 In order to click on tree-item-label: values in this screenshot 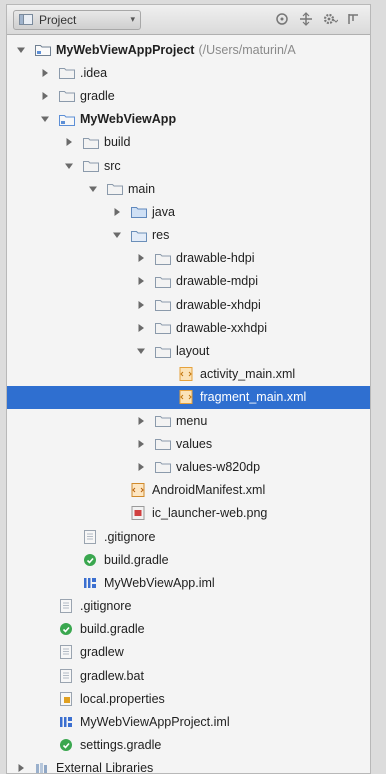, I will do `click(194, 443)`.